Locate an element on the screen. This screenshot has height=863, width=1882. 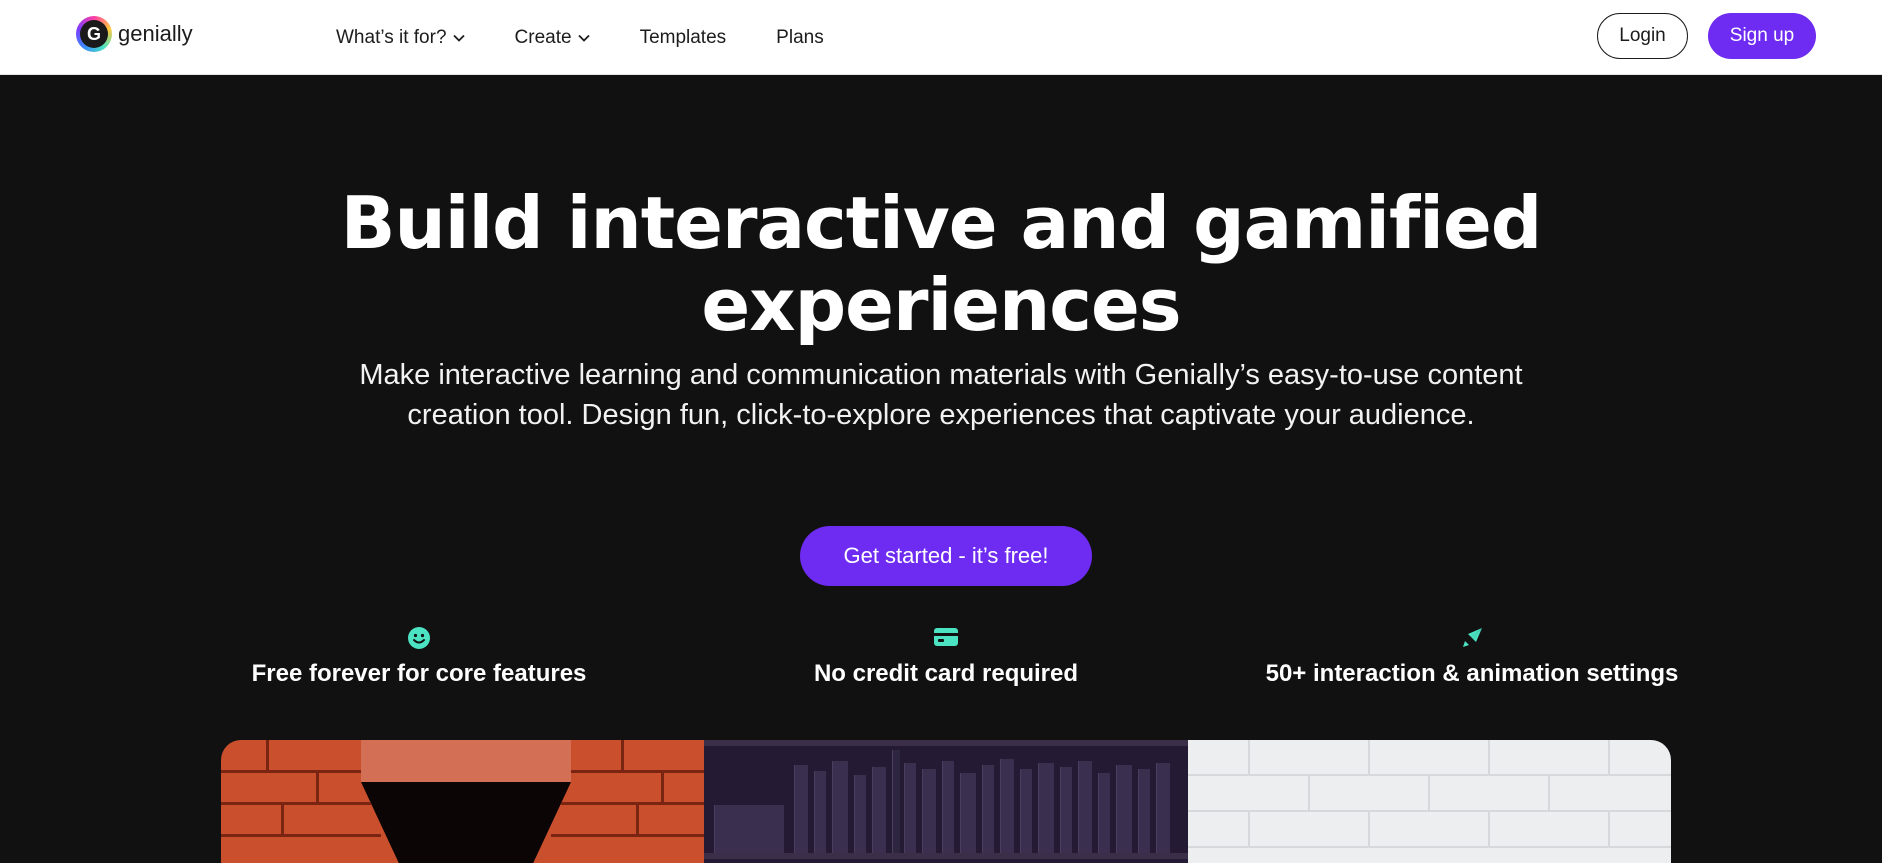
feature-label: Free forever for core features is located at coordinates (419, 673).